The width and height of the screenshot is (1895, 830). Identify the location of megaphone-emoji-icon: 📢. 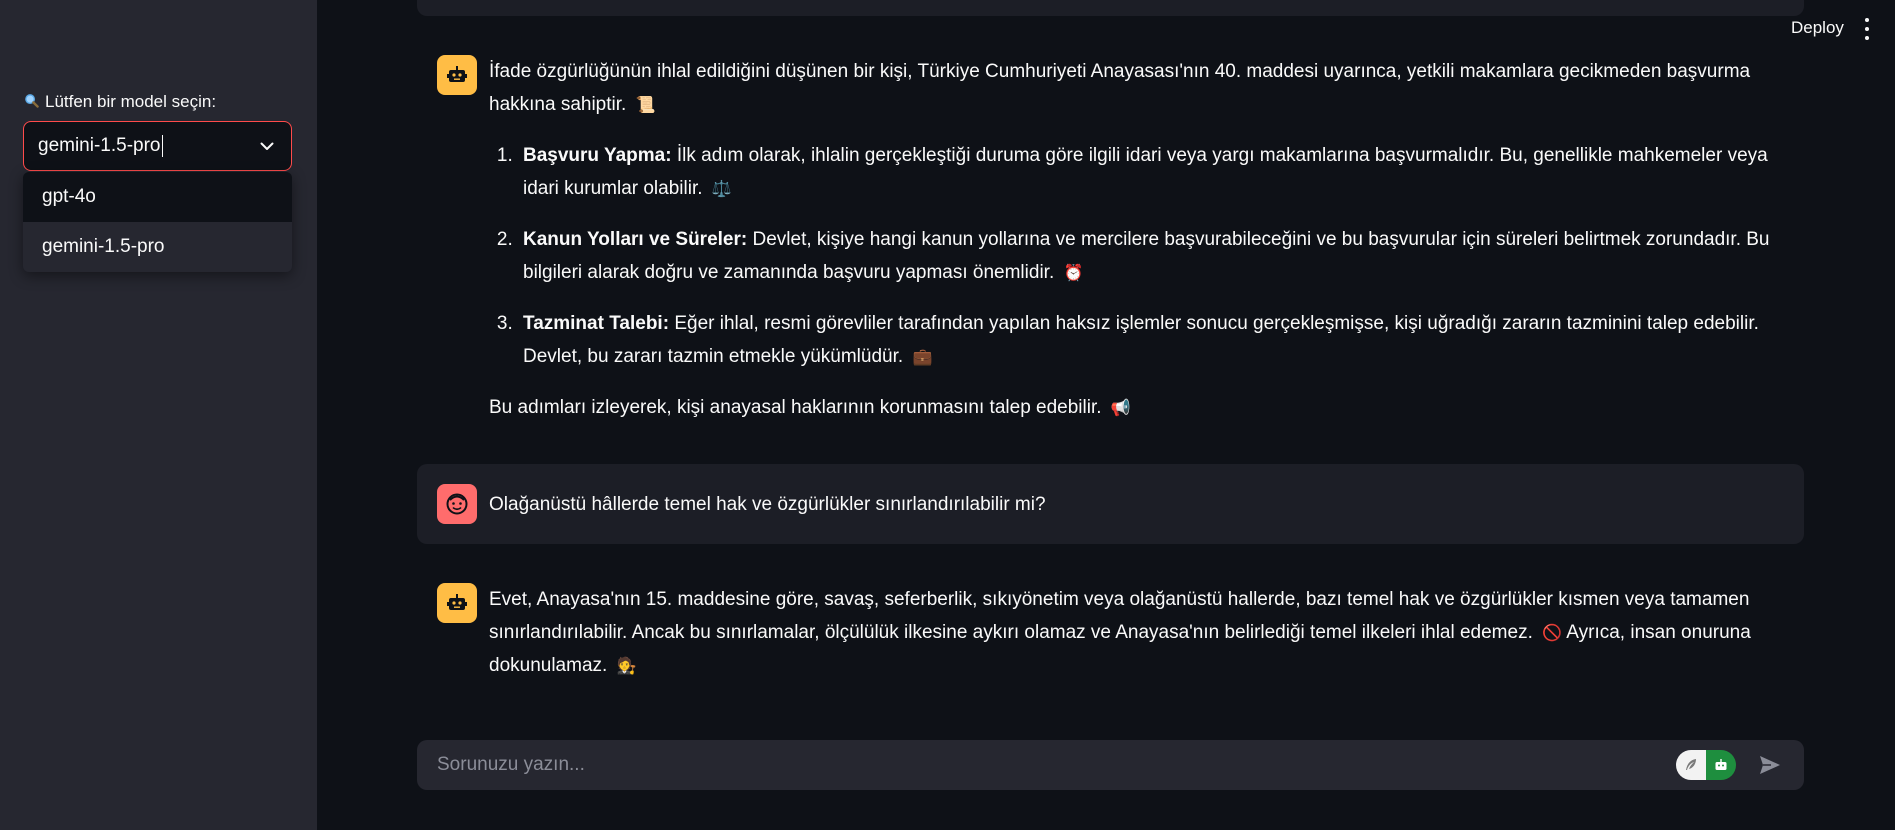
(1120, 407).